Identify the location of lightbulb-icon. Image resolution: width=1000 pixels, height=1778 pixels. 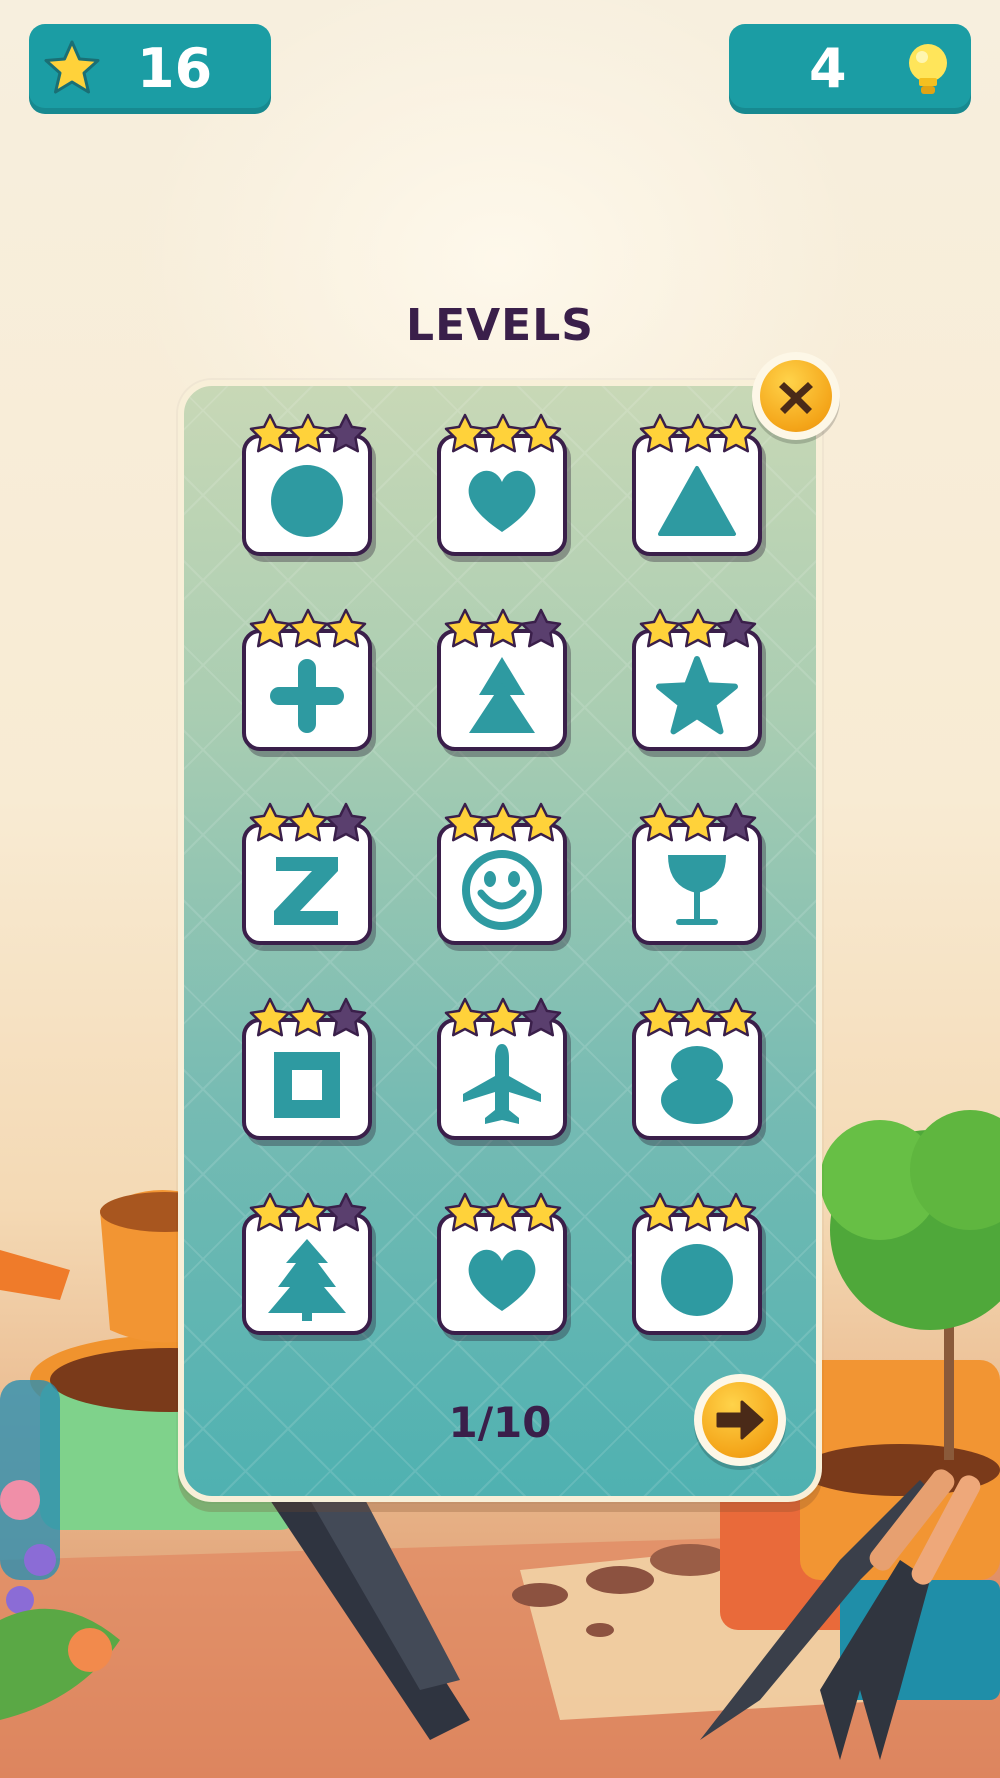
(928, 69).